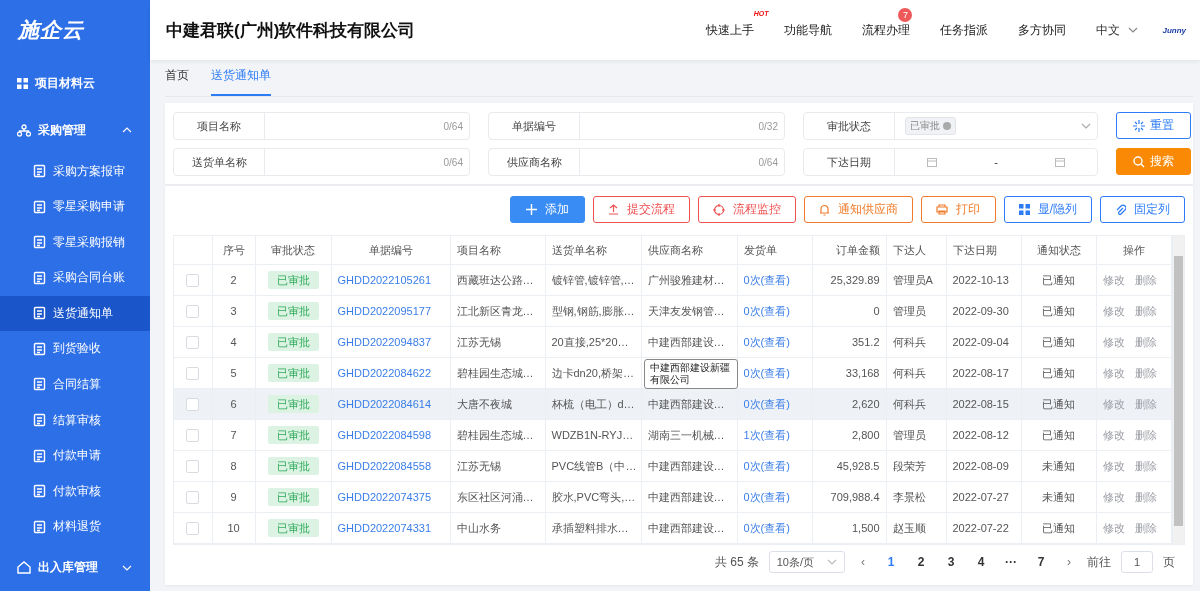  I want to click on input-field: 项目名称 0/64, so click(321, 126).